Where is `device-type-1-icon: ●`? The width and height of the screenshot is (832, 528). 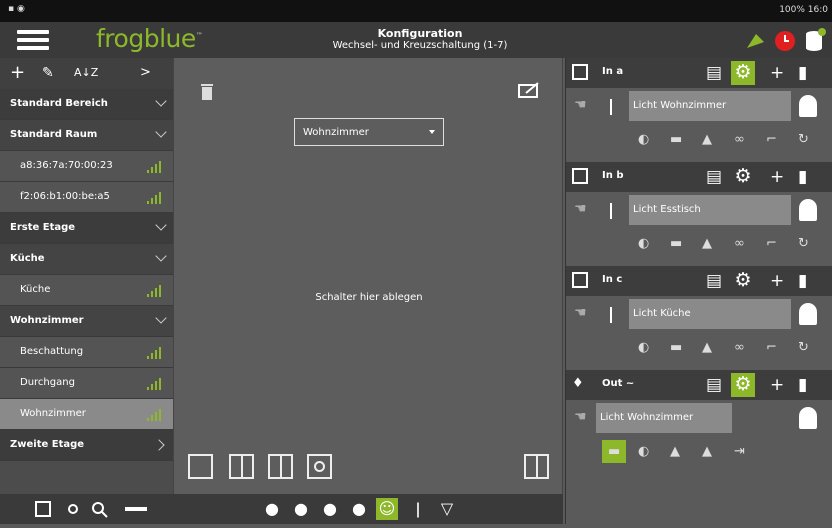 device-type-1-icon: ● is located at coordinates (272, 509).